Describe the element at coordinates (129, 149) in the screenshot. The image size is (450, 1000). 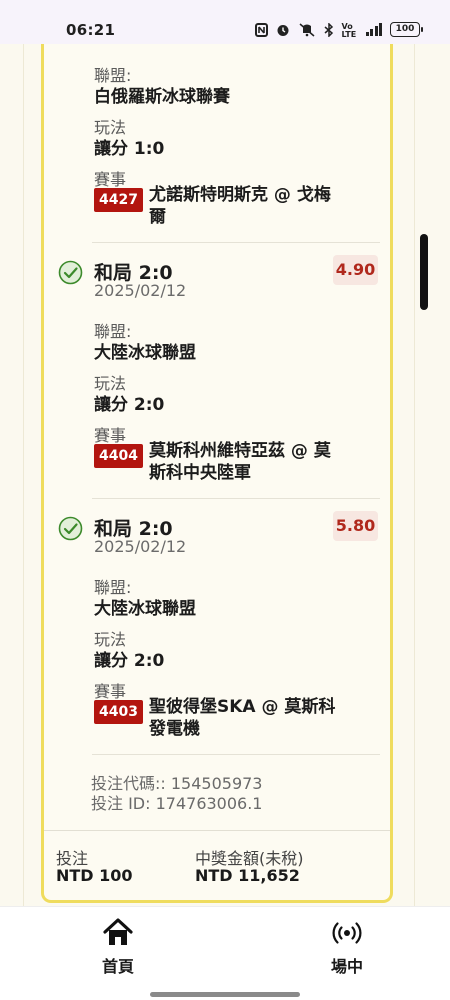
I see `play-value: 讓分 1:0` at that location.